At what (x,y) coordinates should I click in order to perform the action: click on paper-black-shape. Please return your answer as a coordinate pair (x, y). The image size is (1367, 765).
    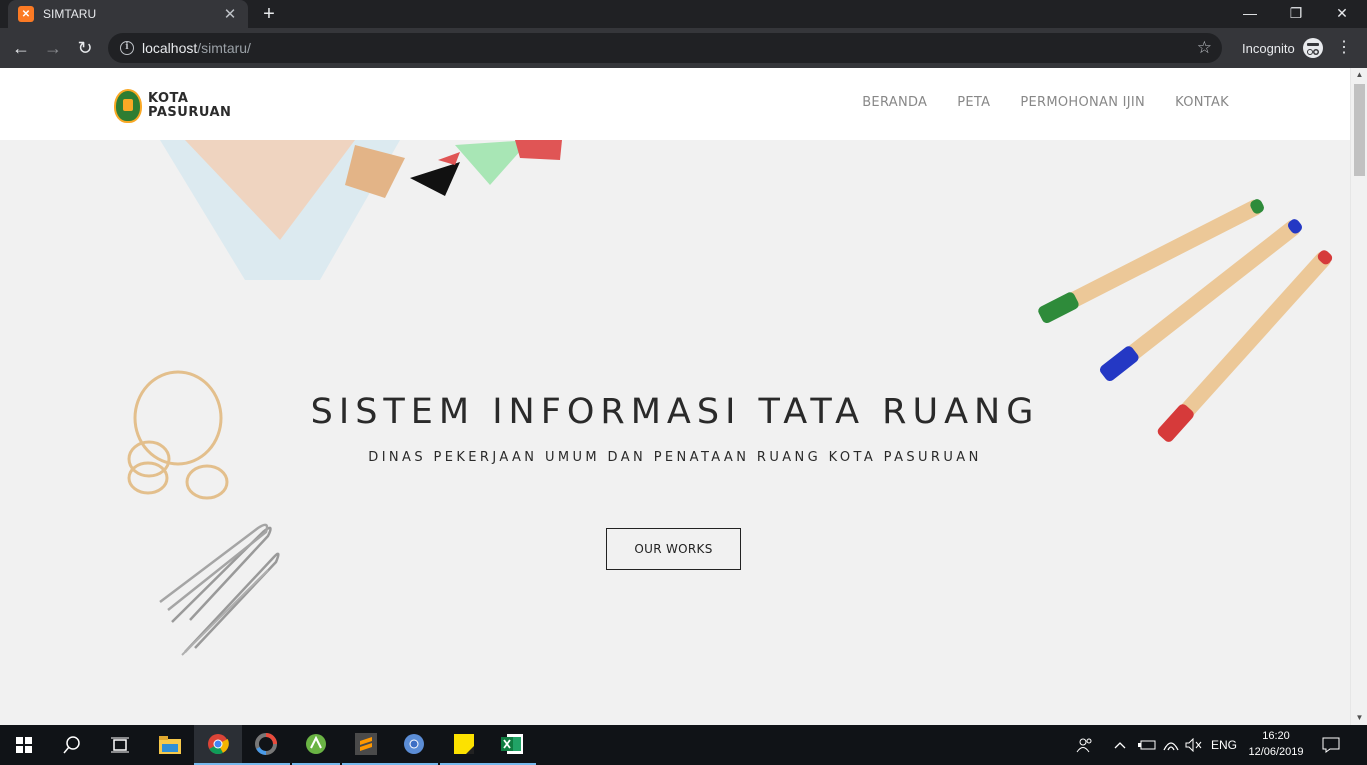
    Looking at the image, I should click on (435, 179).